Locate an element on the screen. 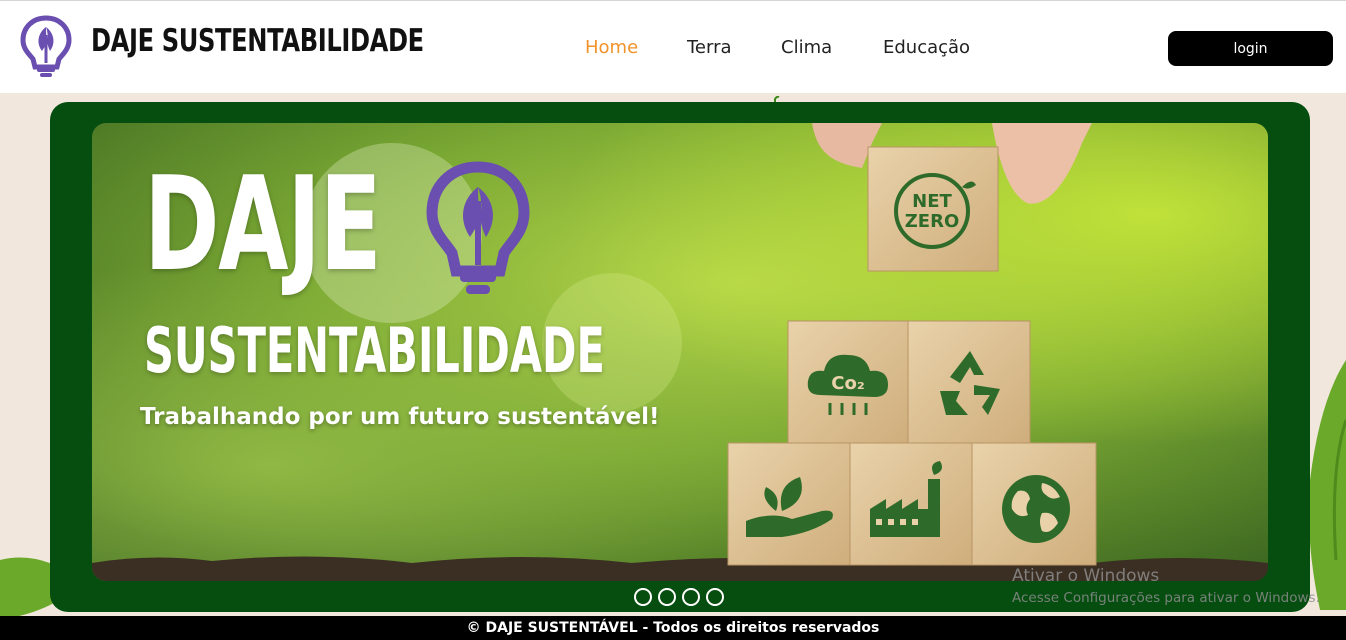  globe-icon is located at coordinates (1036, 509).